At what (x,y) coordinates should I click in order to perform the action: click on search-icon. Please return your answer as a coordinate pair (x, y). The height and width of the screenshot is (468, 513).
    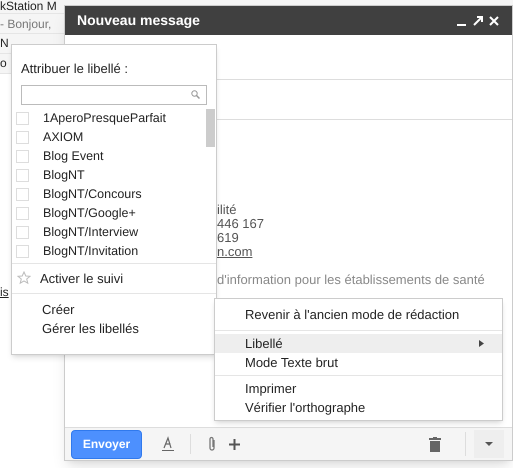
    Looking at the image, I should click on (195, 94).